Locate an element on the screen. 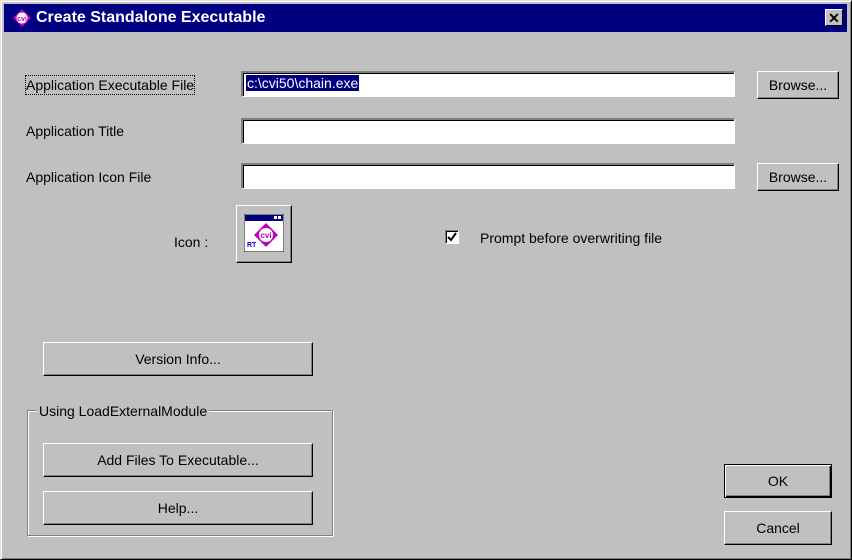 The height and width of the screenshot is (560, 852). icon-preview: cvi RT is located at coordinates (264, 234).